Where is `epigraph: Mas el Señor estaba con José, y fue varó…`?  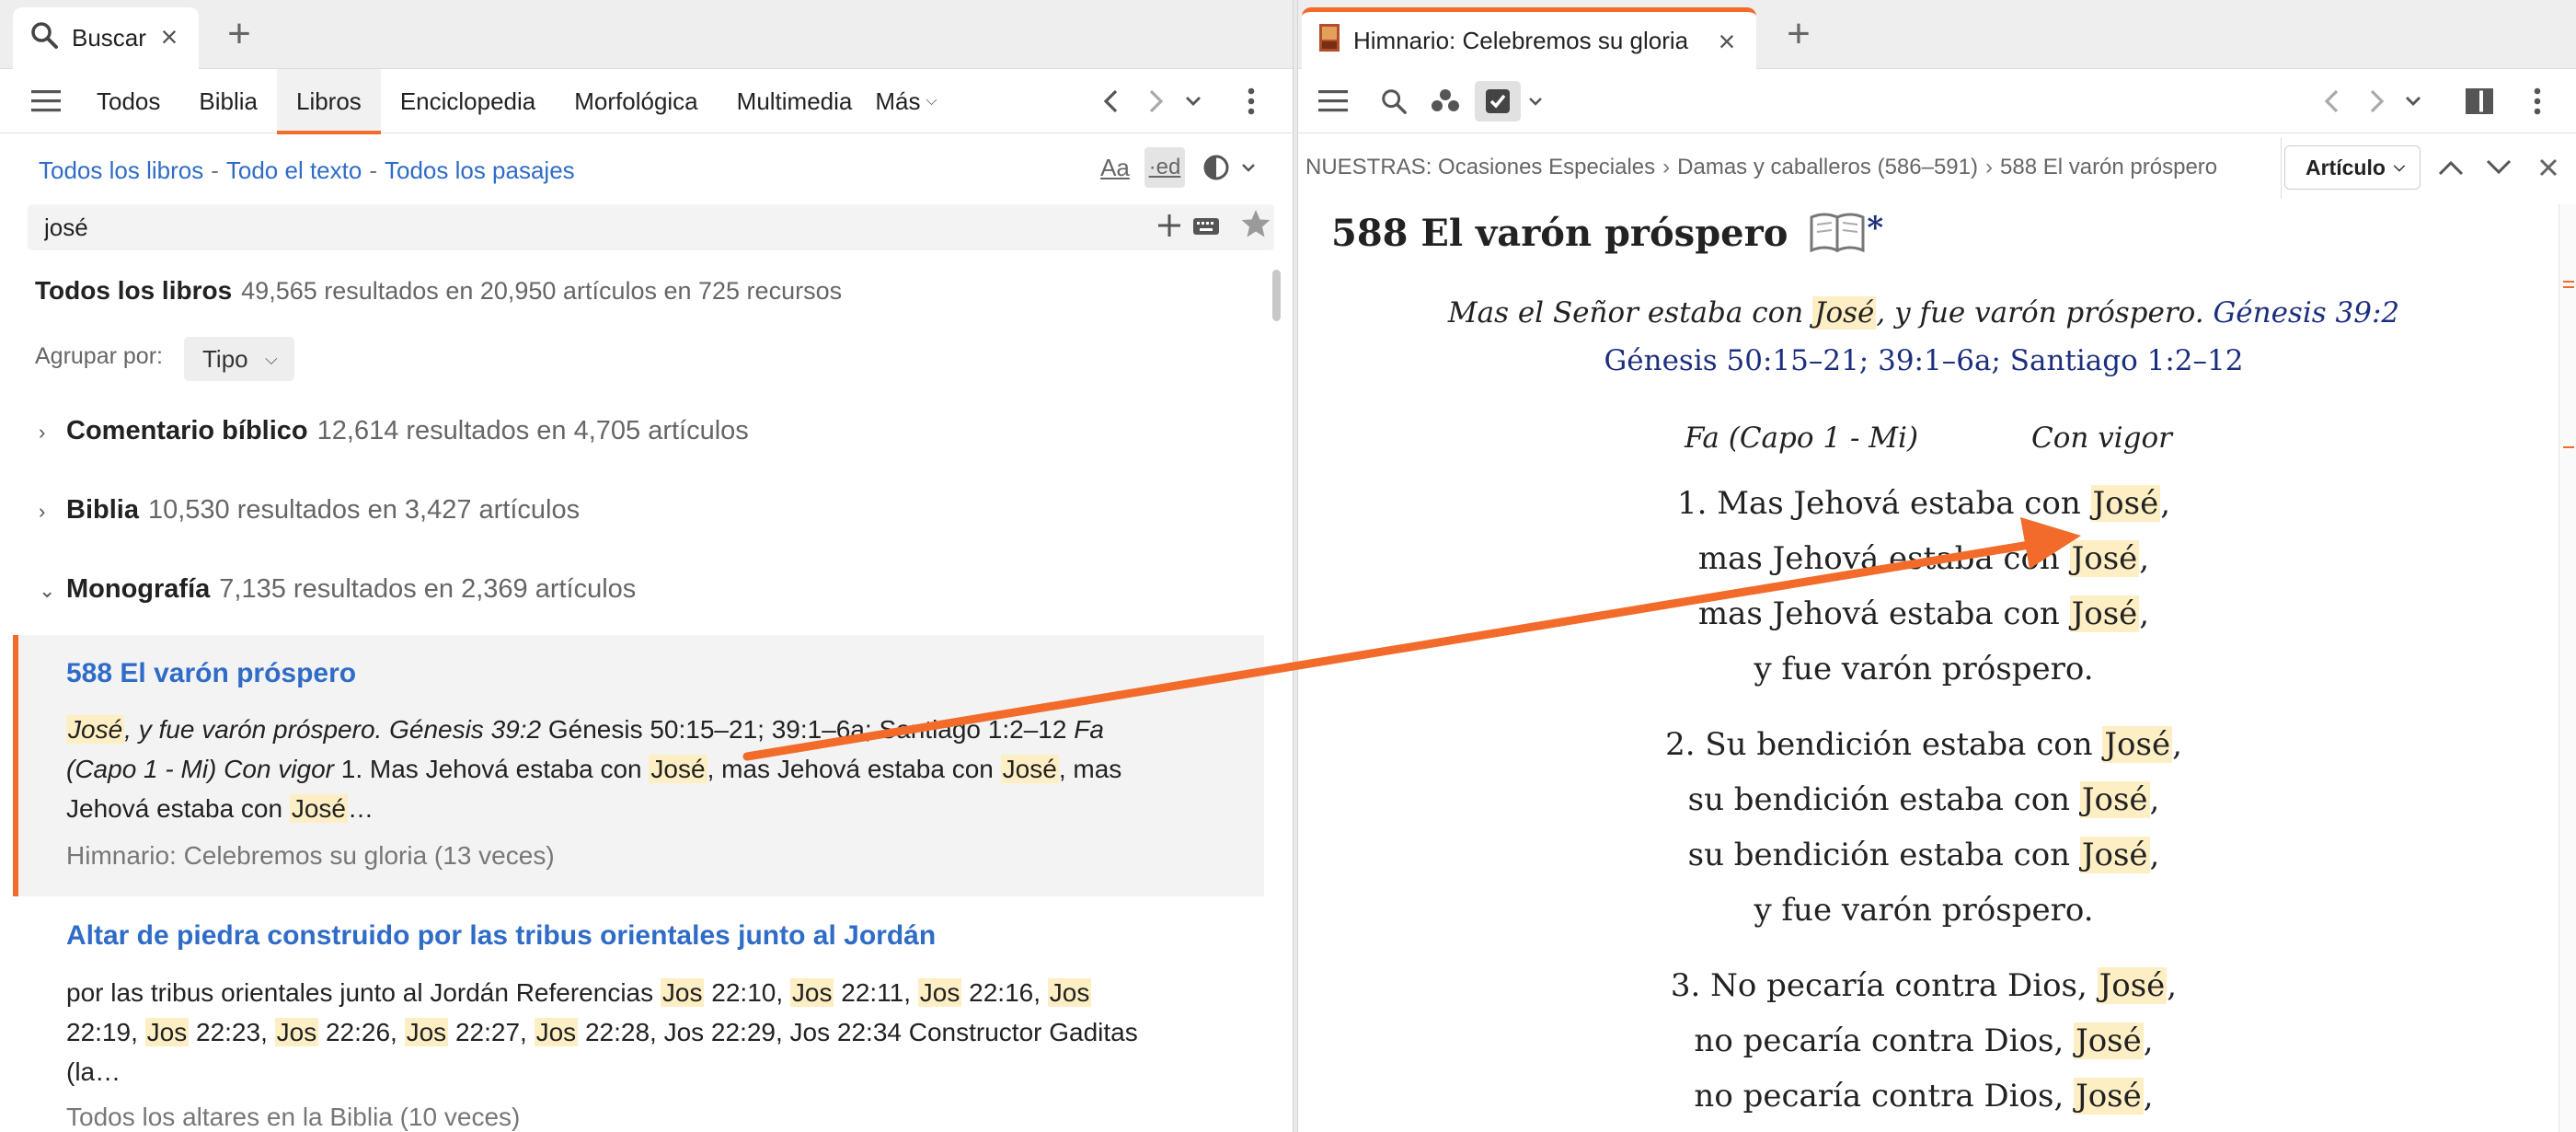 epigraph: Mas el Señor estaba con José, y fue varó… is located at coordinates (1924, 312).